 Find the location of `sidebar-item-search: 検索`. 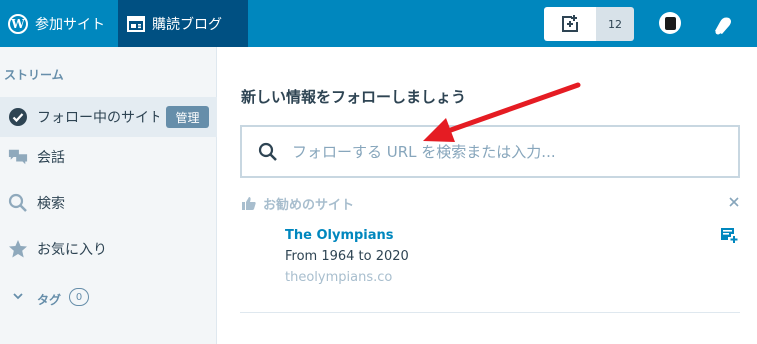

sidebar-item-search: 検索 is located at coordinates (108, 203).